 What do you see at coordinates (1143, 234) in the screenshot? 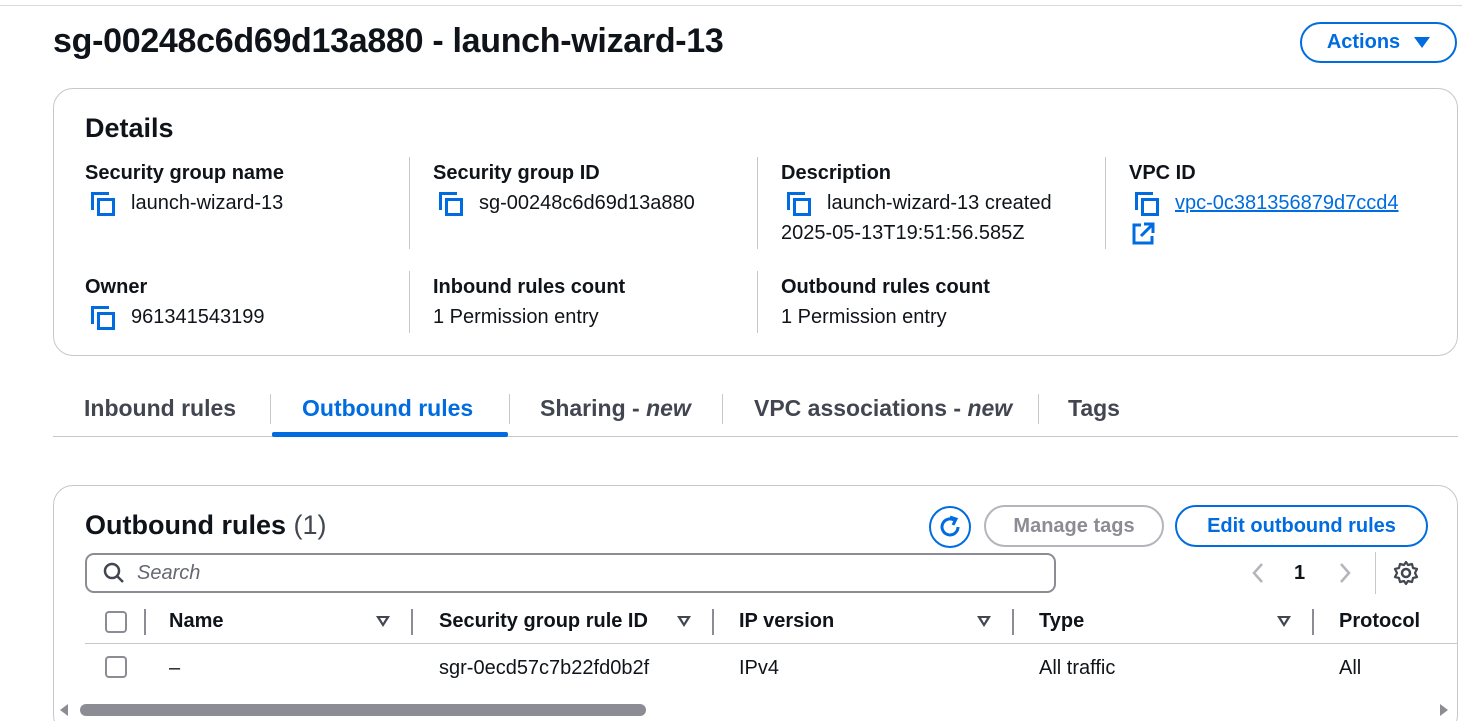
I see `external-link-icon` at bounding box center [1143, 234].